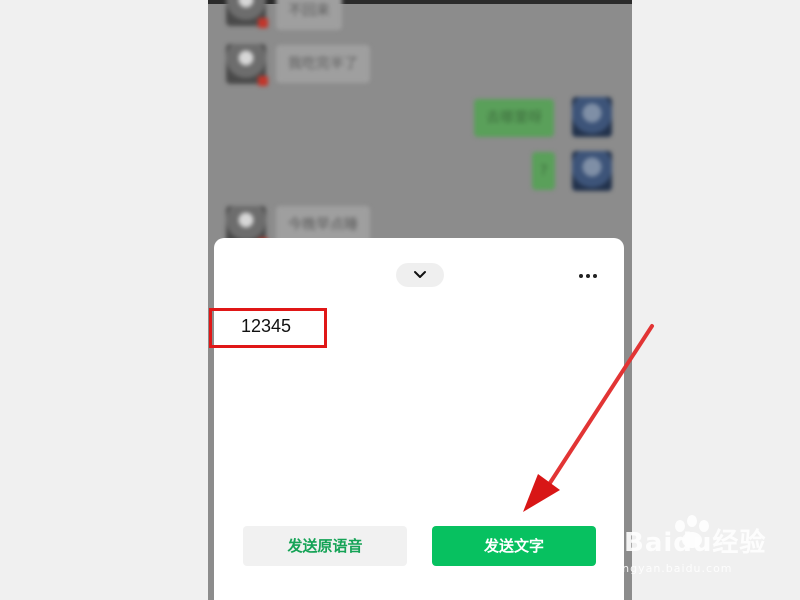 This screenshot has width=800, height=600. I want to click on watermark-url: jingyan.baidu.com, so click(673, 568).